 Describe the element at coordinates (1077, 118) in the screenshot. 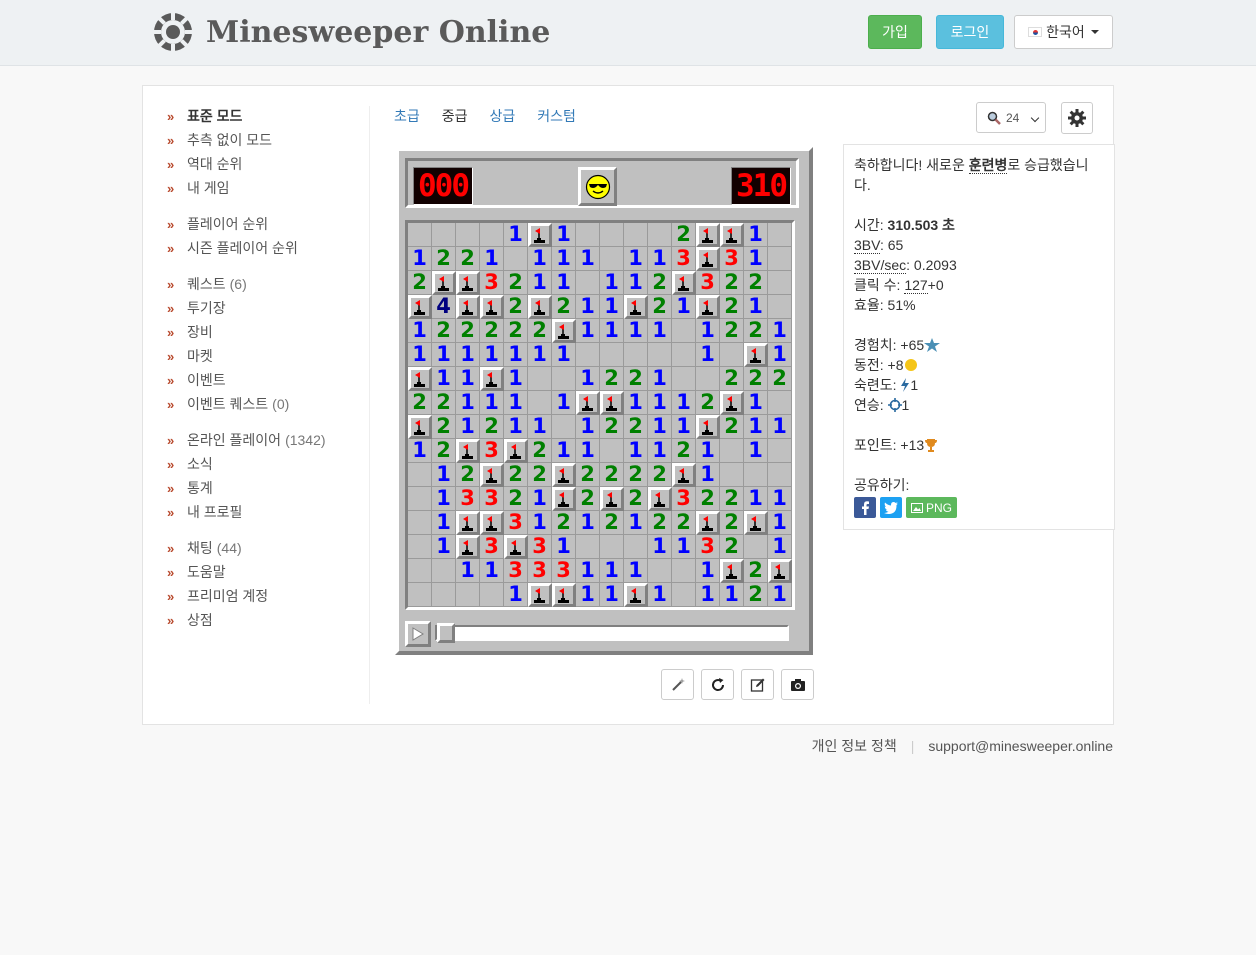

I see `settings-button` at that location.